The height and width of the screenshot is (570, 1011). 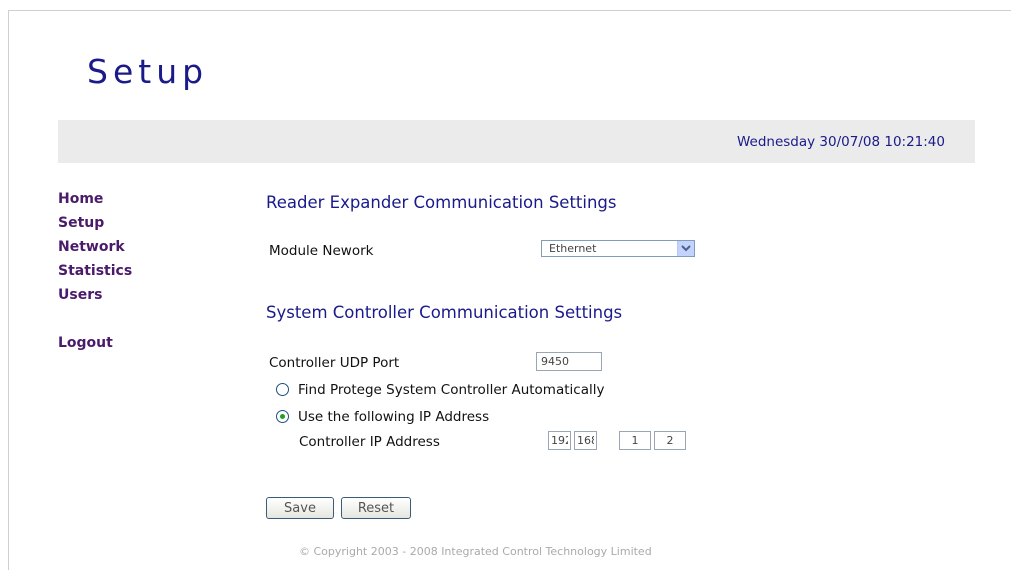 I want to click on reader-section-heading: Reader Expander Communication Settings, so click(x=441, y=202).